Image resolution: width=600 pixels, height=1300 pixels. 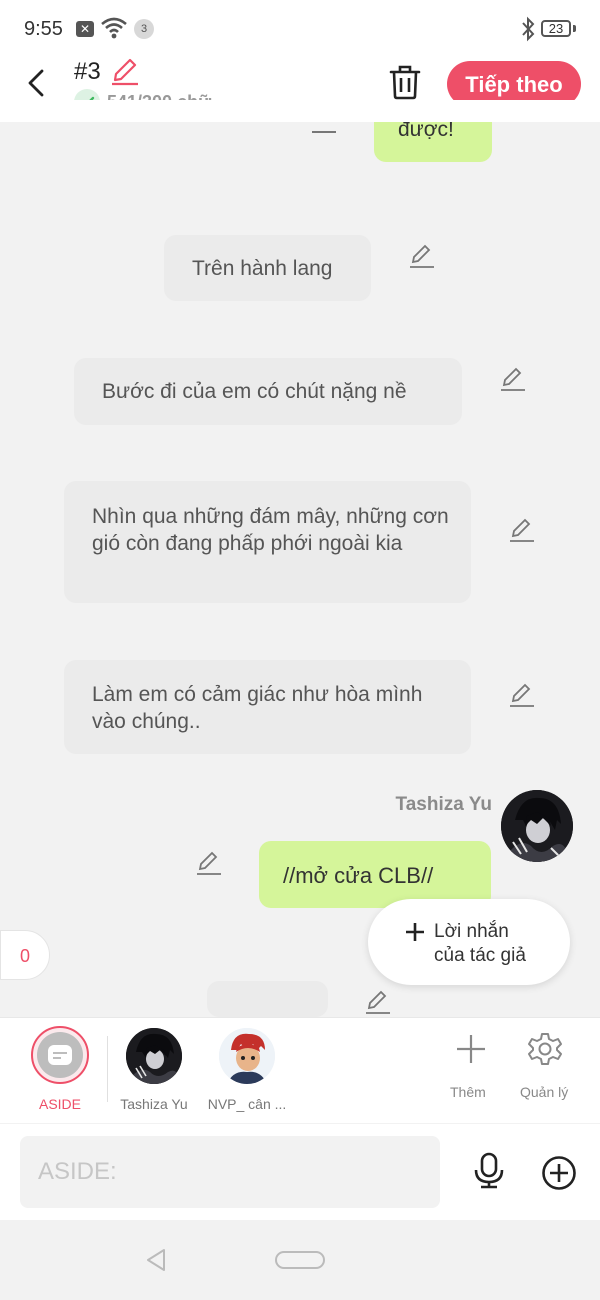 What do you see at coordinates (268, 391) in the screenshot?
I see `message-bubble: Bước đi của em có chút nặng nề` at bounding box center [268, 391].